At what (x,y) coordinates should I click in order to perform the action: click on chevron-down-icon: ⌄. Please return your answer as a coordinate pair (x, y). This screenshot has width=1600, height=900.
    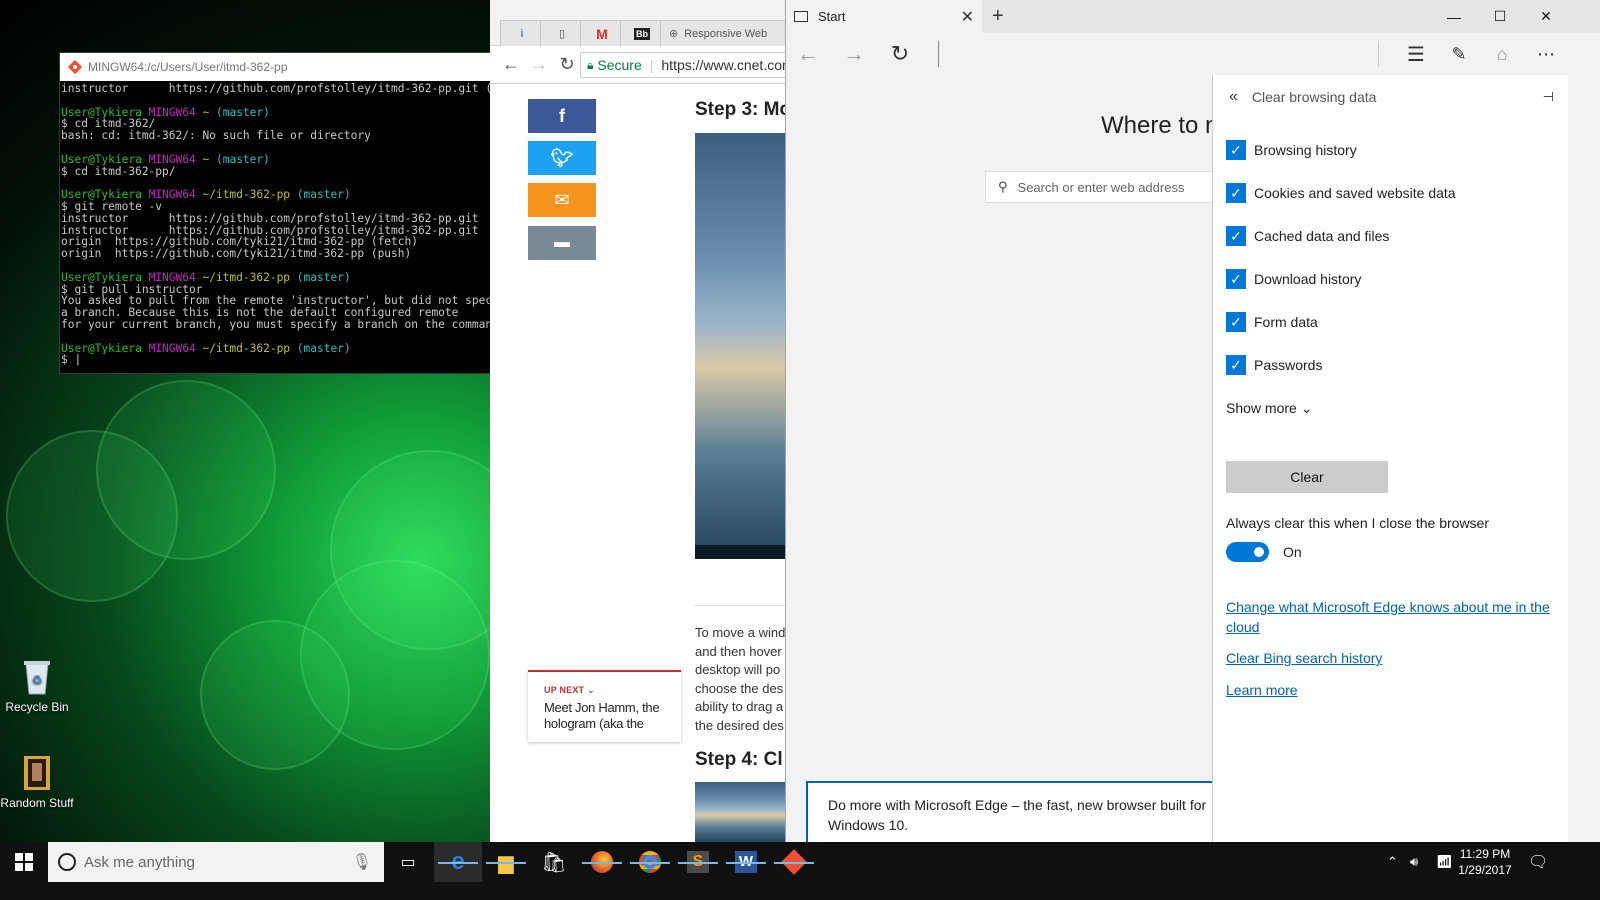
    Looking at the image, I should click on (590, 690).